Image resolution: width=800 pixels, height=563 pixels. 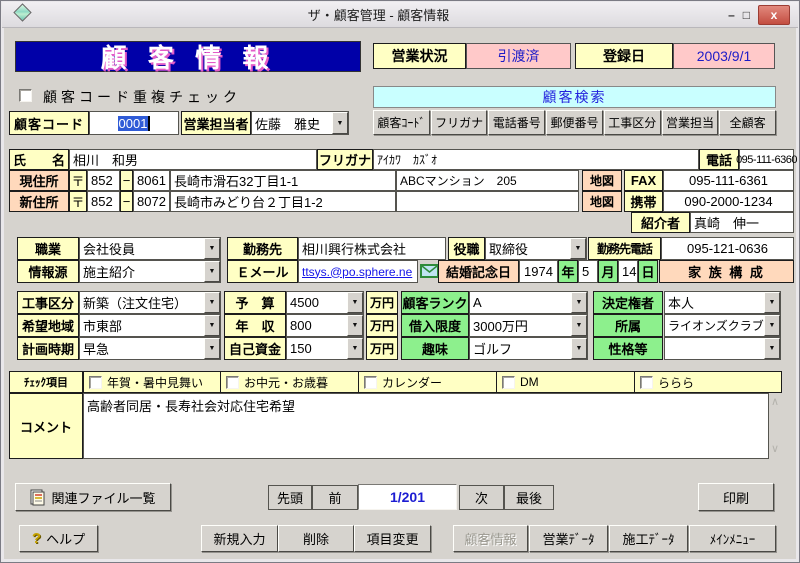 What do you see at coordinates (392, 538) in the screenshot?
I see `modify-items-button: 項目変更` at bounding box center [392, 538].